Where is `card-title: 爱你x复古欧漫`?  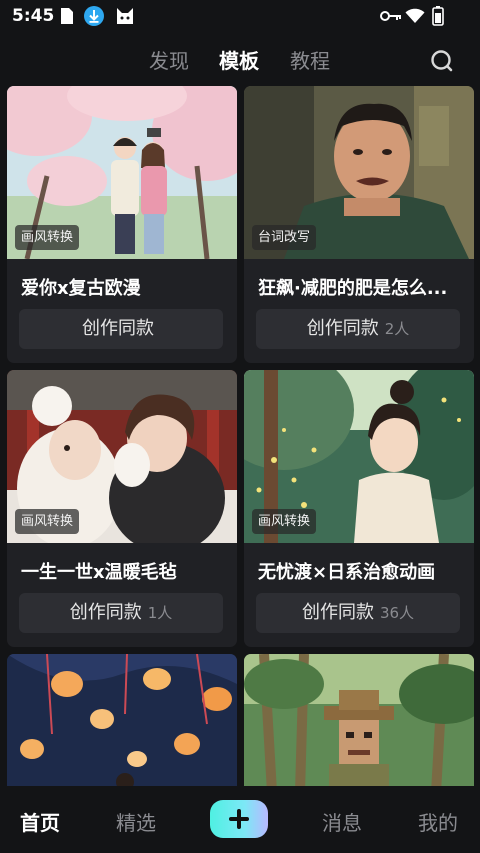 card-title: 爱你x复古欧漫 is located at coordinates (81, 288).